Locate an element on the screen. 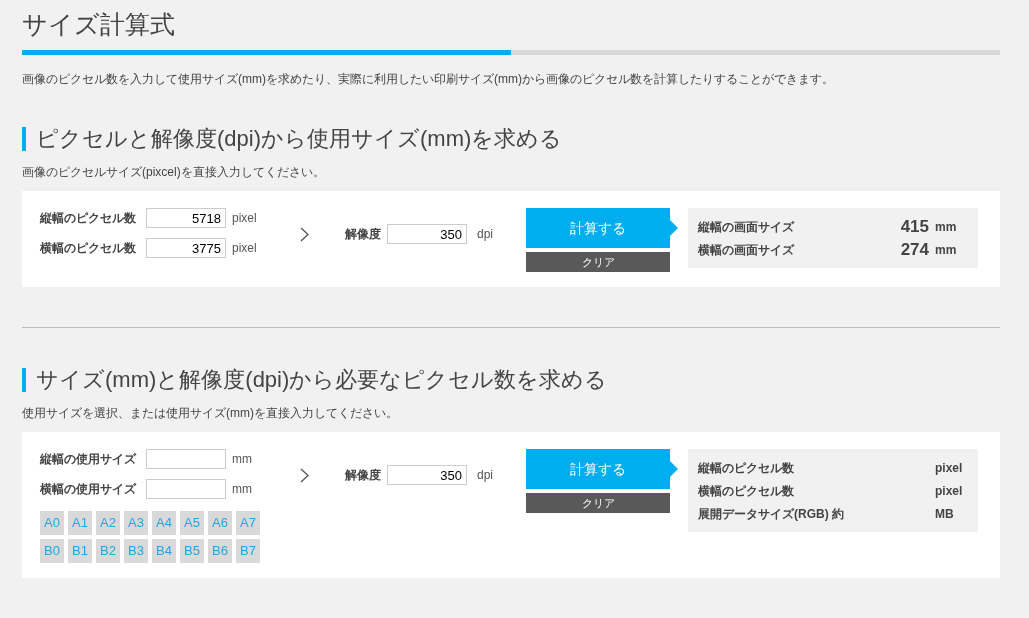 The width and height of the screenshot is (1029, 618). section-heading: サイズ(mm)と解像度(dpi)から必要なピクセル数を求める is located at coordinates (322, 380).